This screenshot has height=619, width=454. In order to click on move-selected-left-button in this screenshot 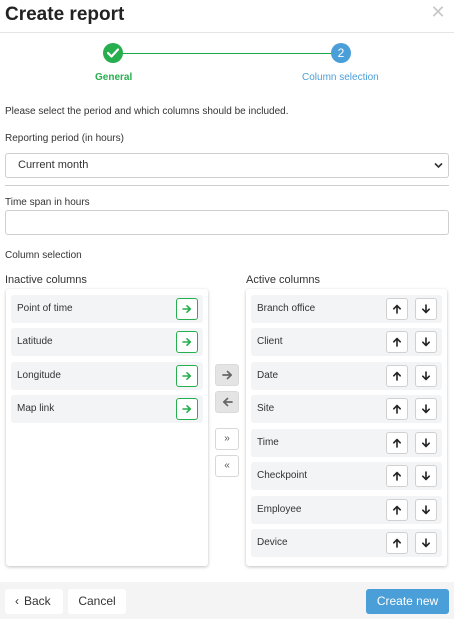, I will do `click(227, 402)`.